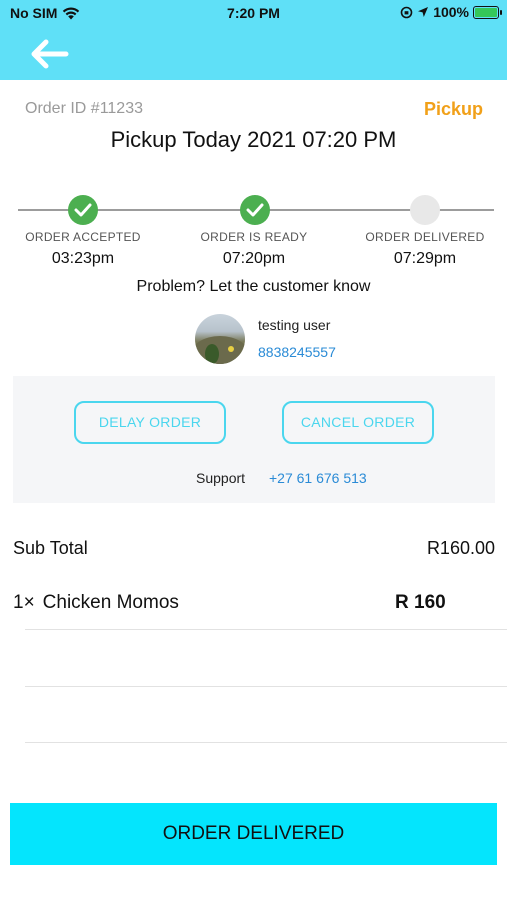 This screenshot has width=507, height=900. What do you see at coordinates (253, 54) in the screenshot?
I see `app-header` at bounding box center [253, 54].